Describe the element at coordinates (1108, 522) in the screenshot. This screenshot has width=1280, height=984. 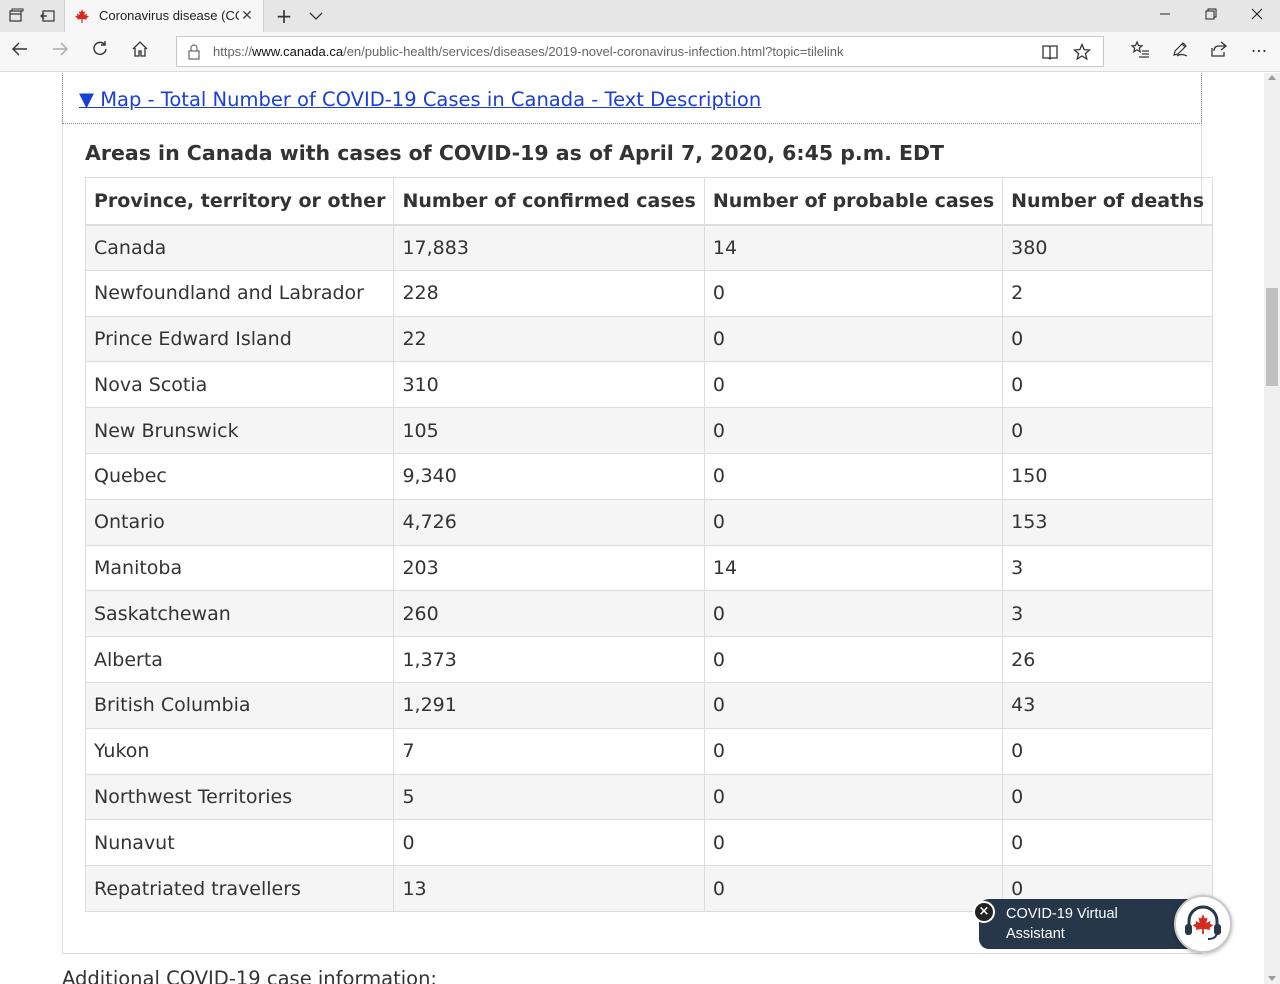
I see `deaths-cell: 153` at that location.